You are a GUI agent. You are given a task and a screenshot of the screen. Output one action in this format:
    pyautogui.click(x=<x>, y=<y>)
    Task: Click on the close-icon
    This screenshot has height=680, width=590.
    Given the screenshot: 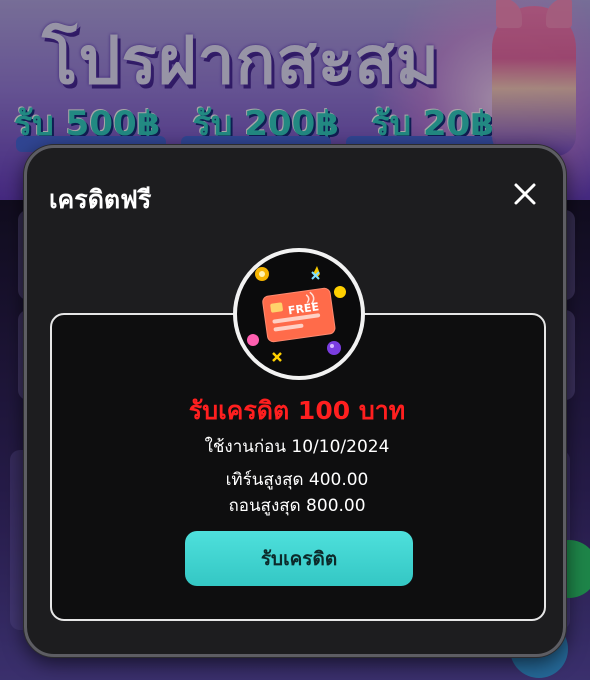 What is the action you would take?
    pyautogui.click(x=525, y=194)
    